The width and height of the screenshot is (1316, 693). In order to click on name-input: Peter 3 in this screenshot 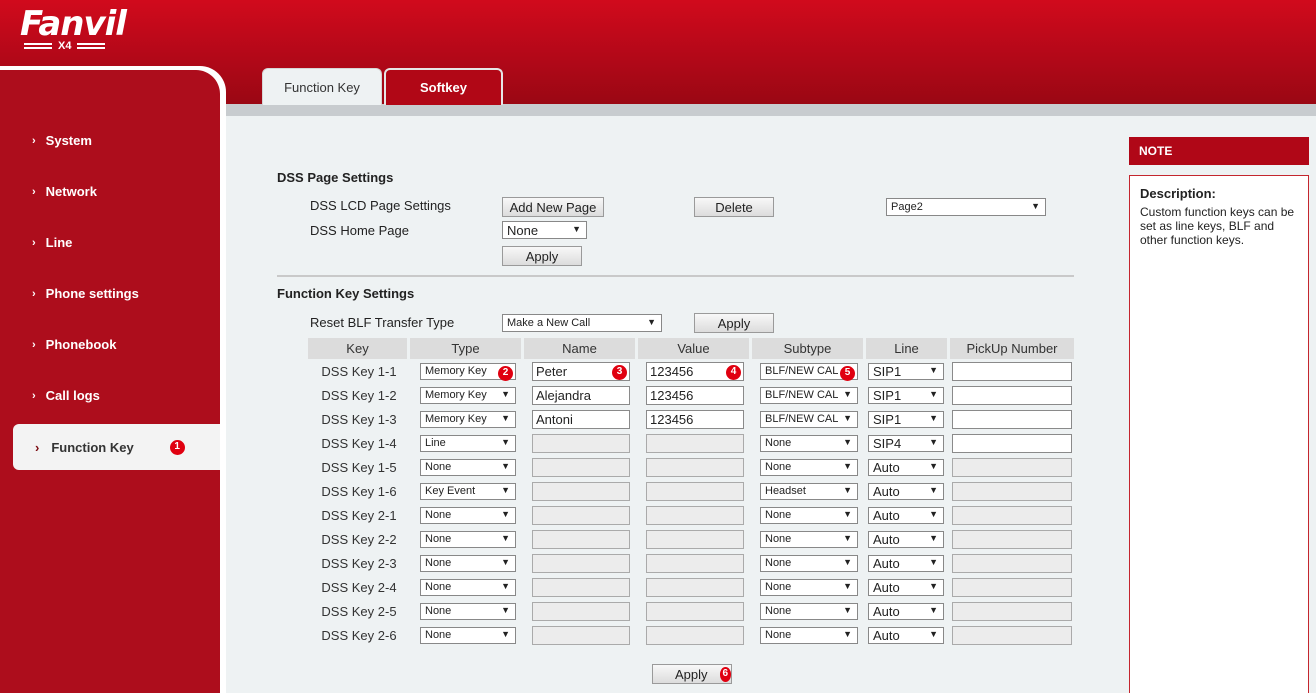, I will do `click(581, 371)`.